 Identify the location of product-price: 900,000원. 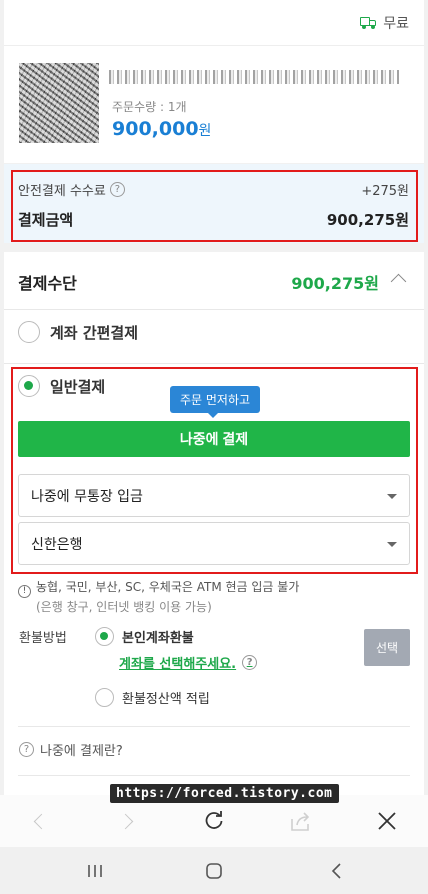
(162, 129).